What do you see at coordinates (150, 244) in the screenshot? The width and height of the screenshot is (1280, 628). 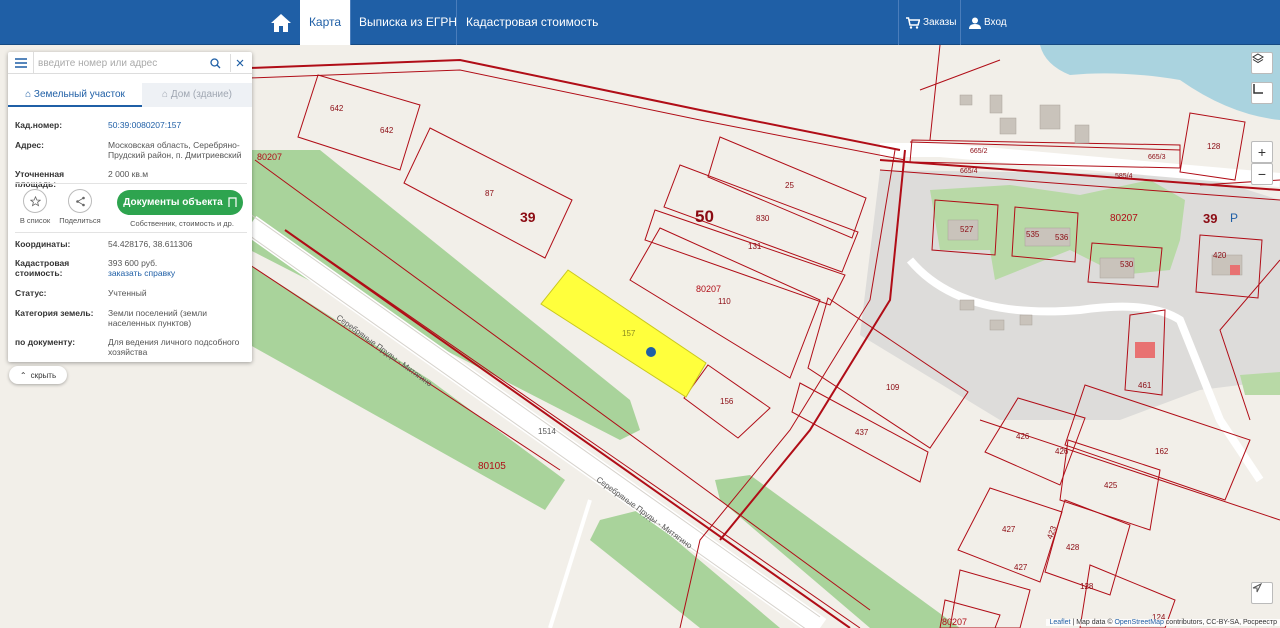 I see `coordinates-value: 54.428176, 38.611306` at bounding box center [150, 244].